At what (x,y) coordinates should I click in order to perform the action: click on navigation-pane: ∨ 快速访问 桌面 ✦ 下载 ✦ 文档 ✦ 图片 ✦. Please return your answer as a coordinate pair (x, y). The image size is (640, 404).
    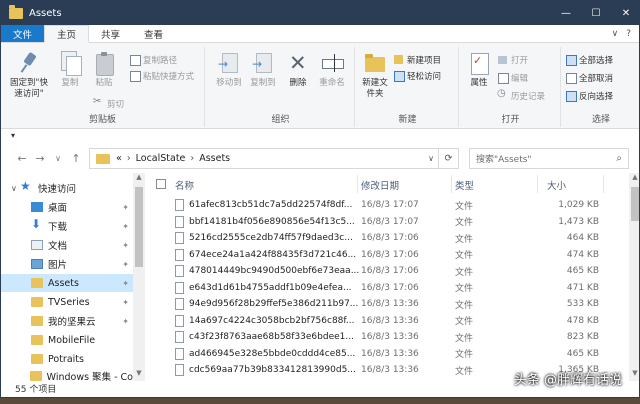
    Looking at the image, I should click on (73, 278).